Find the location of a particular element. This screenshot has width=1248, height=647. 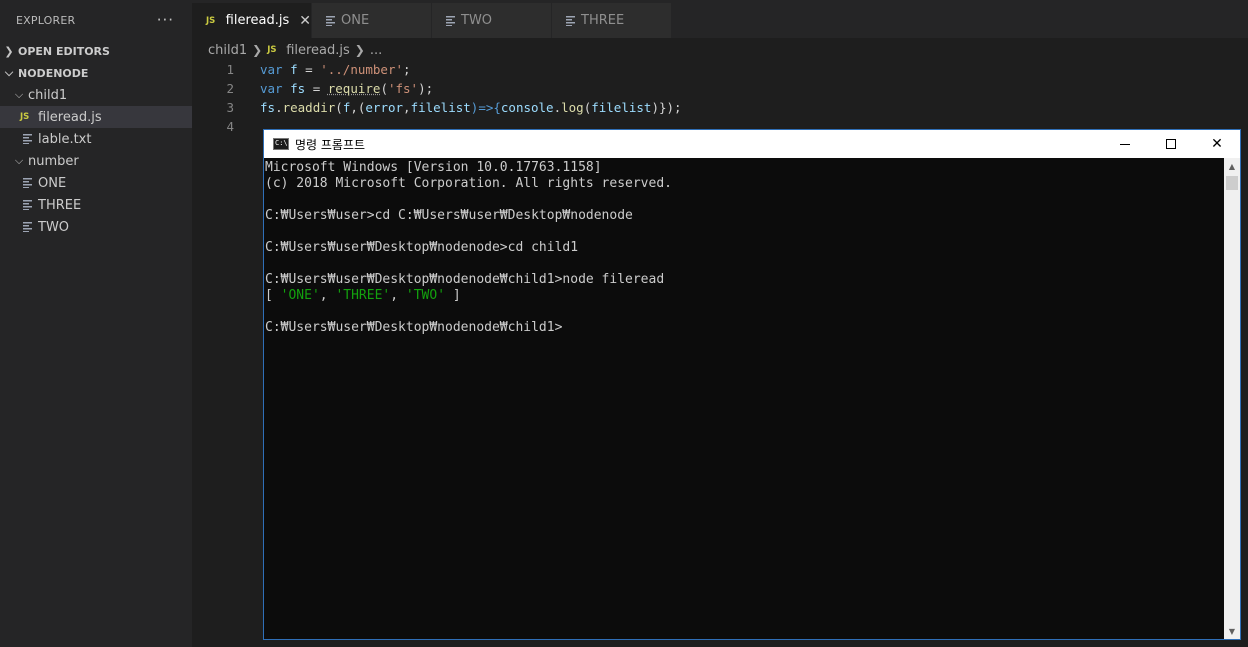

punct: , is located at coordinates (407, 107).